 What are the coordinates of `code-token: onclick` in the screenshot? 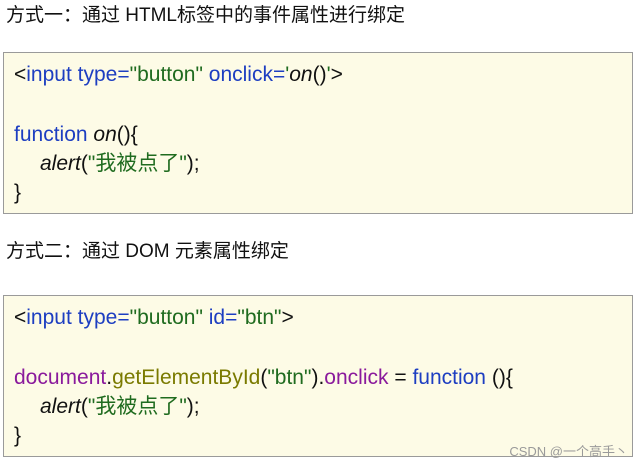 It's located at (356, 377).